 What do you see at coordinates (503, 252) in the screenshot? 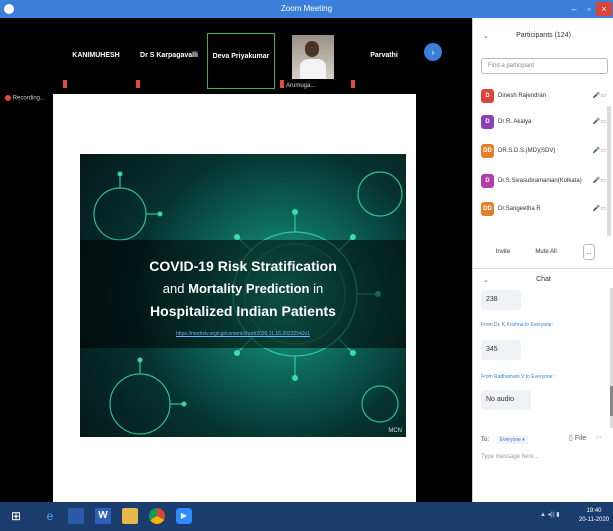
I see `invite-button: Invite` at bounding box center [503, 252].